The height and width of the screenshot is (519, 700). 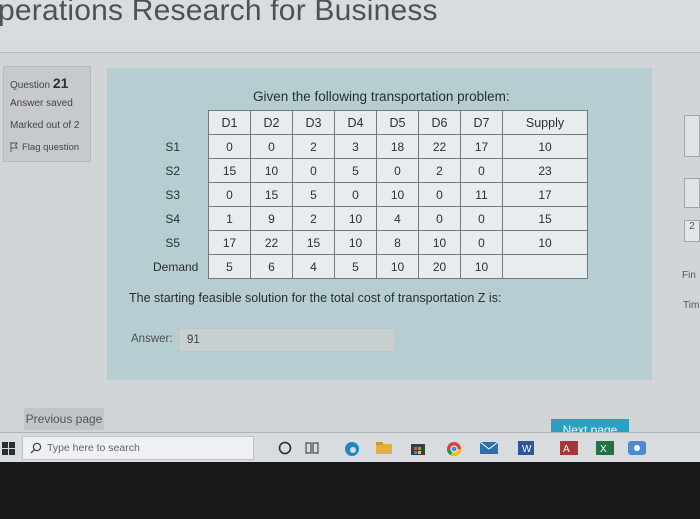 What do you see at coordinates (545, 266) in the screenshot?
I see `demand-supply-blank` at bounding box center [545, 266].